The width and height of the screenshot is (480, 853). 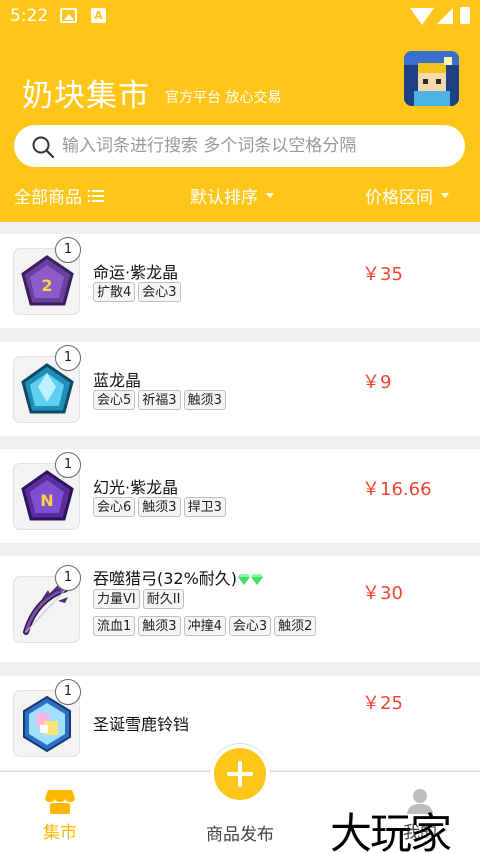 What do you see at coordinates (240, 496) in the screenshot?
I see `product-card: N 1 幻光·紫龙晶 会心6 触须3 捍卫3 ￥16.66` at bounding box center [240, 496].